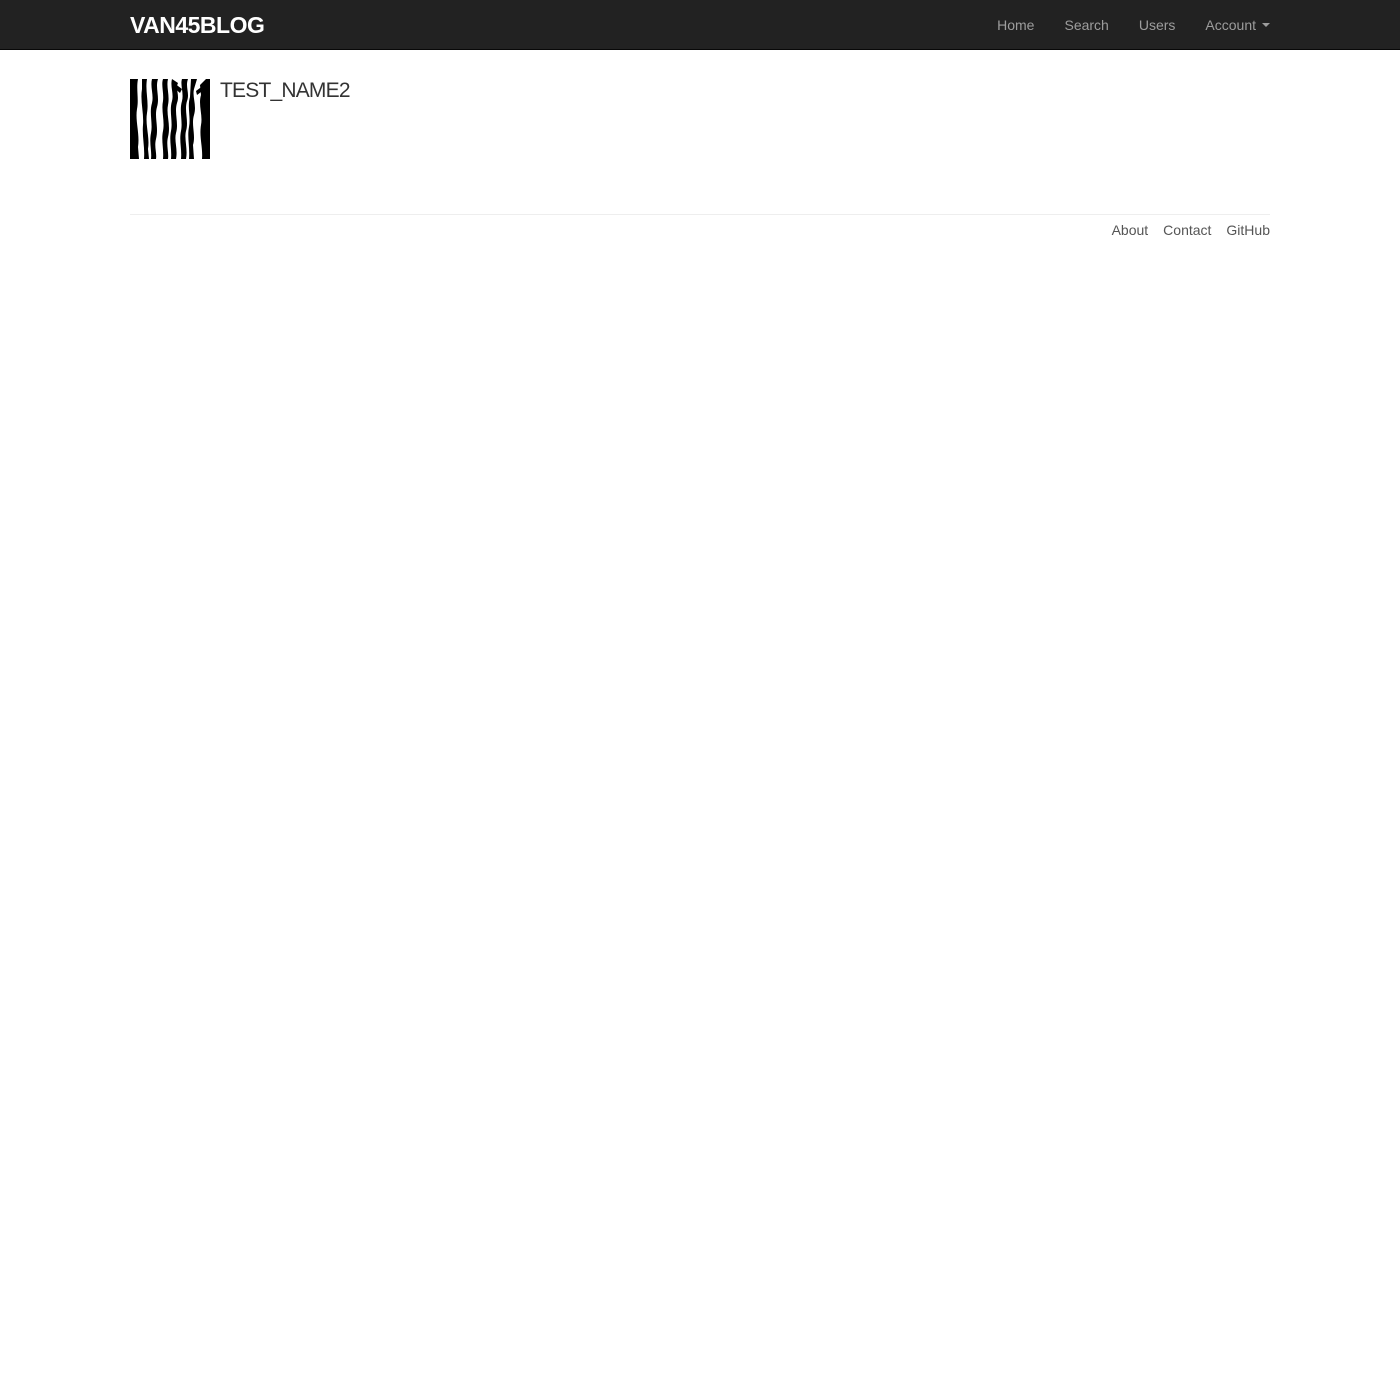  I want to click on top-navbar: VAN45BLOG Home Search Users Account, so click(700, 25).